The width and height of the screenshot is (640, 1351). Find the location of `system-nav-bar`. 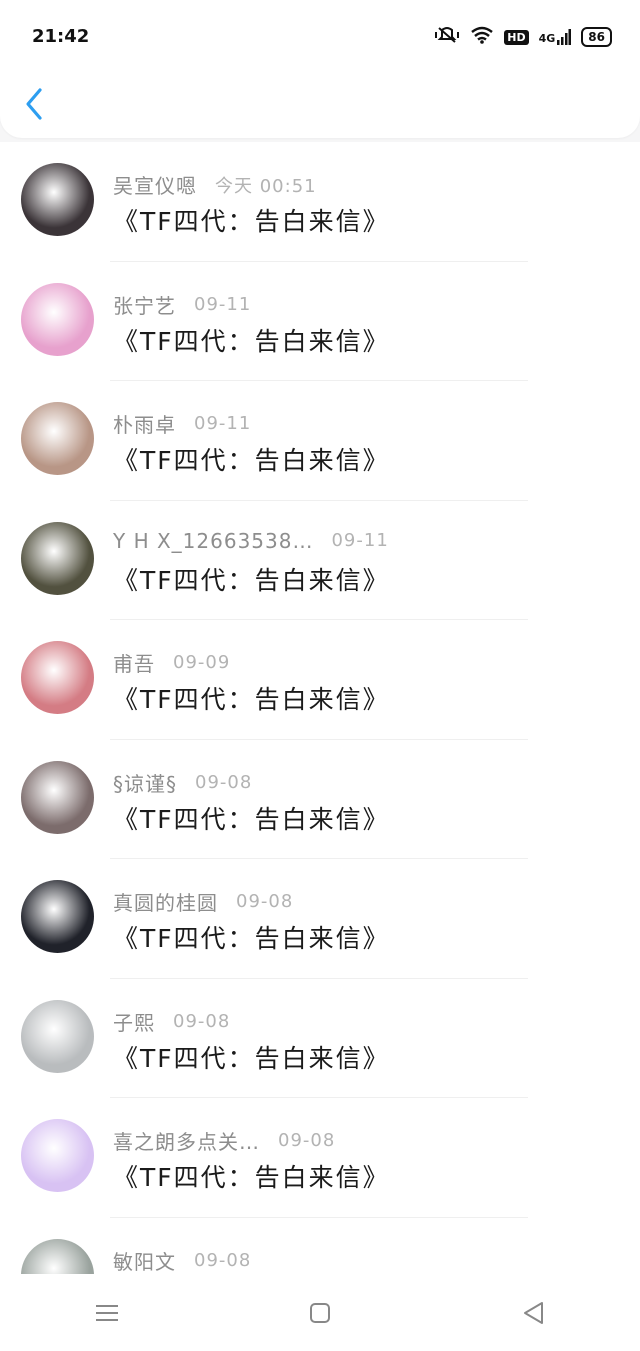

system-nav-bar is located at coordinates (320, 1312).